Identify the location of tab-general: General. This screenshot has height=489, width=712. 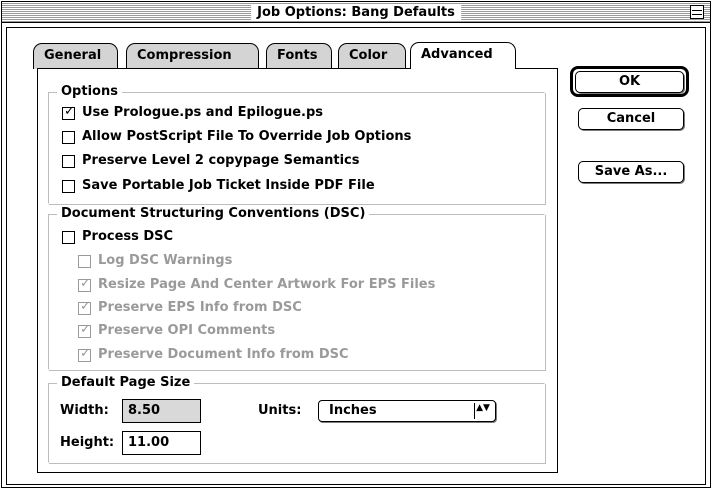
(75, 56).